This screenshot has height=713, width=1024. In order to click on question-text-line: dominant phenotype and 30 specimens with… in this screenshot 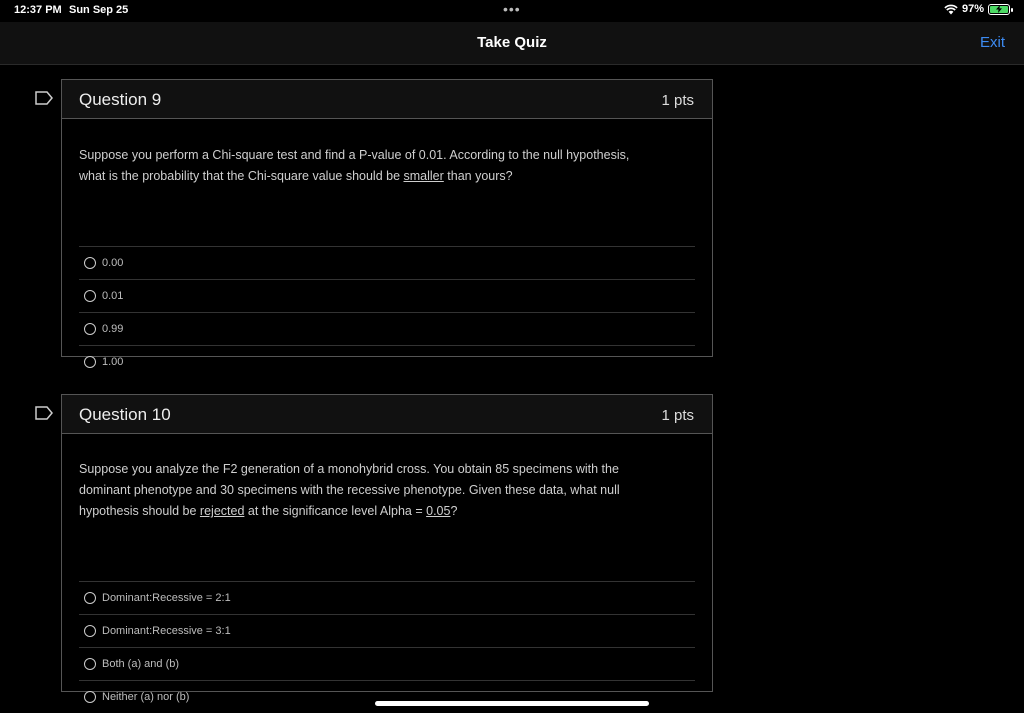, I will do `click(349, 490)`.